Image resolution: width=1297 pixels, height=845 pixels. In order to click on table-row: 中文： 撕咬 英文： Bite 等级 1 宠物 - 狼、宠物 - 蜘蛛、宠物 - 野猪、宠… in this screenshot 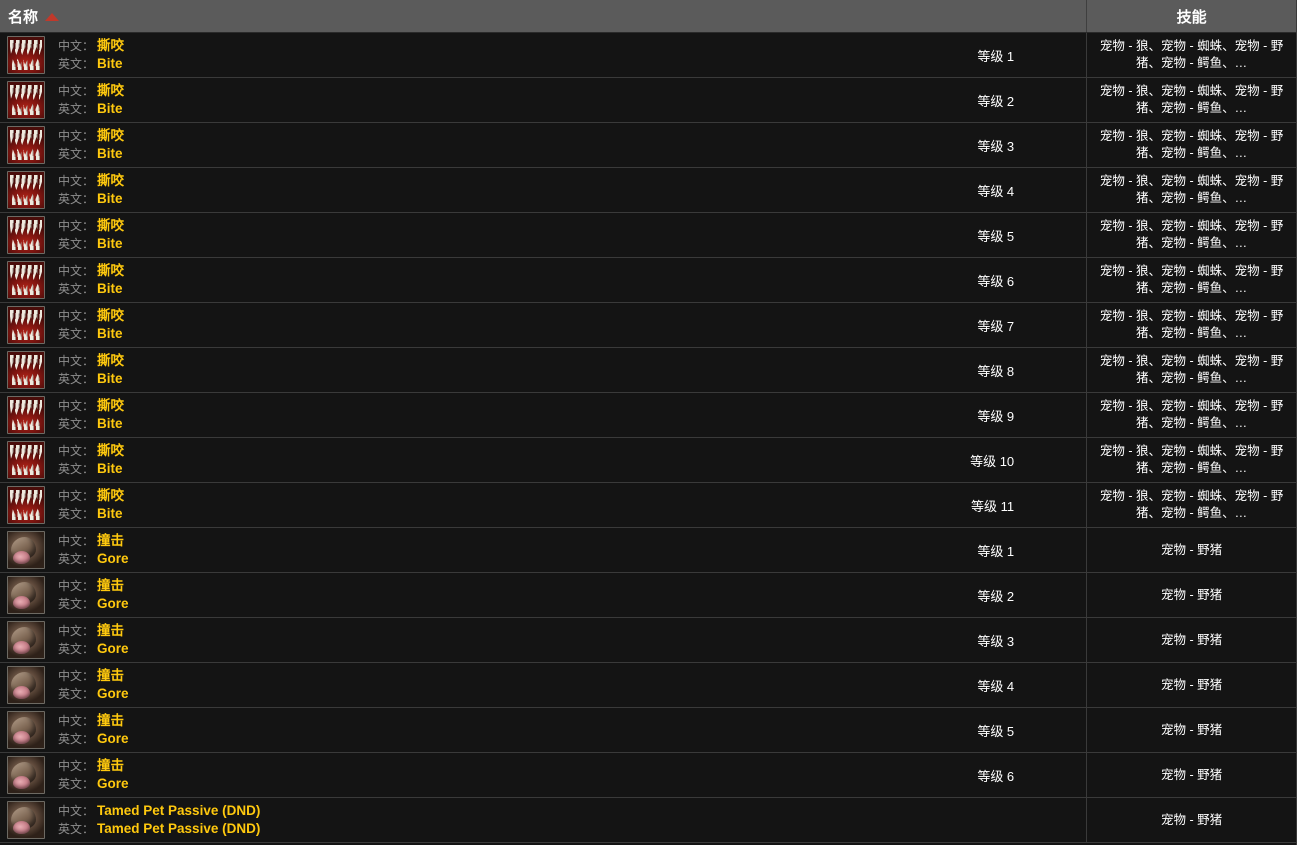, I will do `click(648, 55)`.